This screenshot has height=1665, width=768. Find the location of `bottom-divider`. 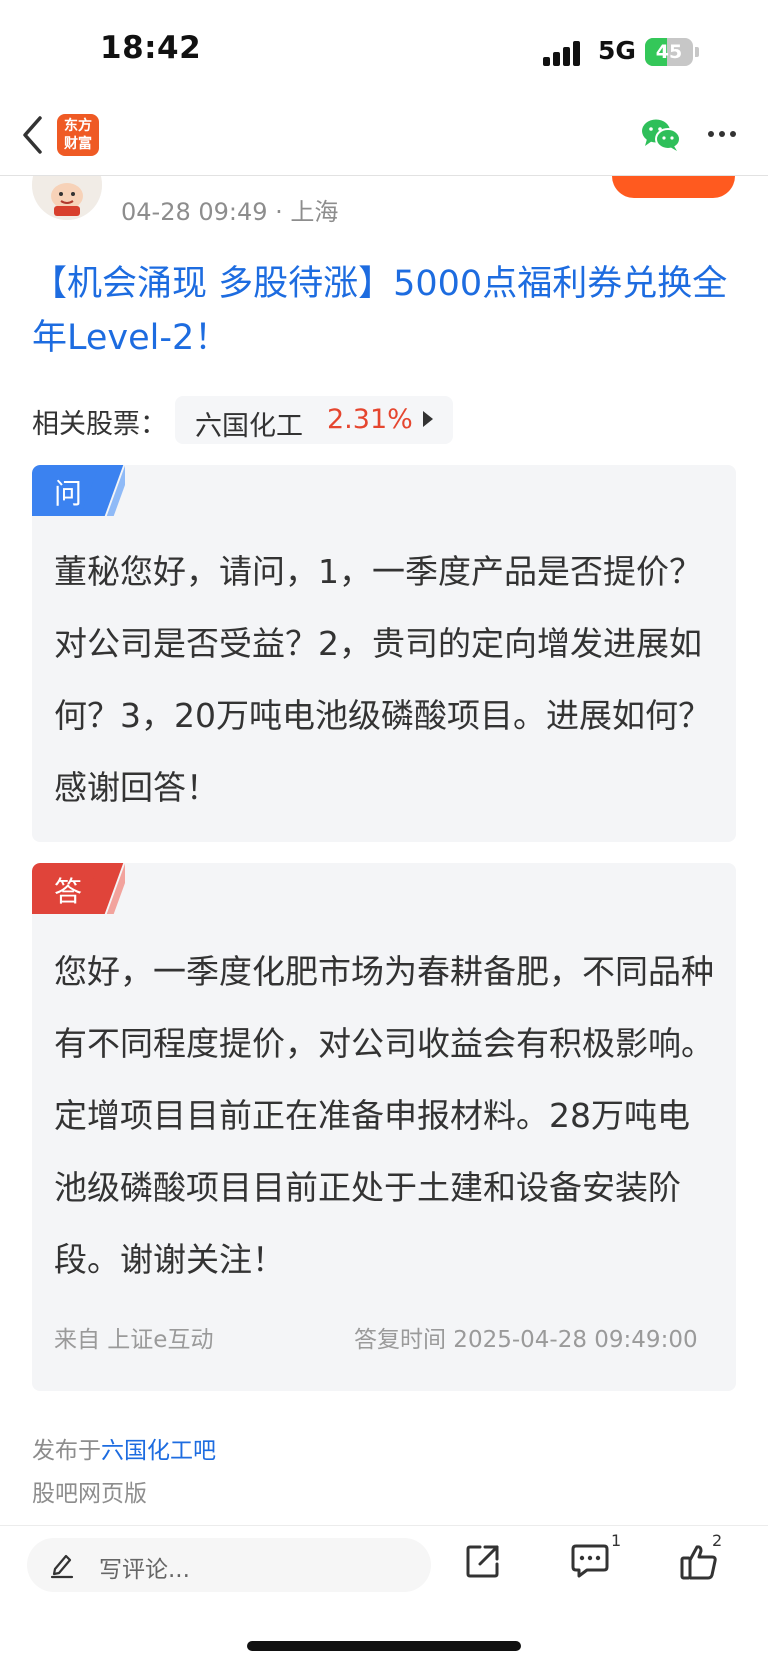

bottom-divider is located at coordinates (384, 1525).